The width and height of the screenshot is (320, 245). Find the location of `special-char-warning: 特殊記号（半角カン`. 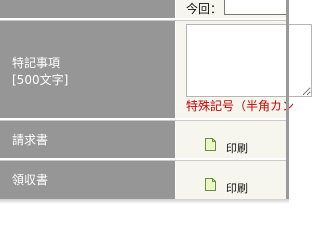

special-char-warning: 特殊記号（半角カン is located at coordinates (240, 106).